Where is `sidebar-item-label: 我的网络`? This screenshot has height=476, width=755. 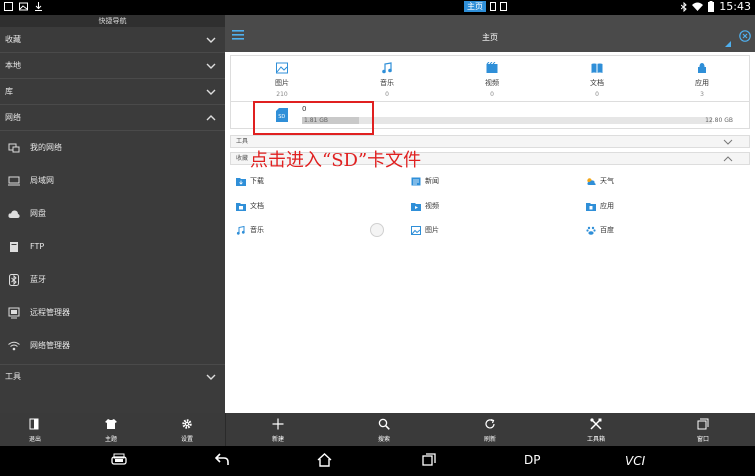
sidebar-item-label: 我的网络 is located at coordinates (46, 147).